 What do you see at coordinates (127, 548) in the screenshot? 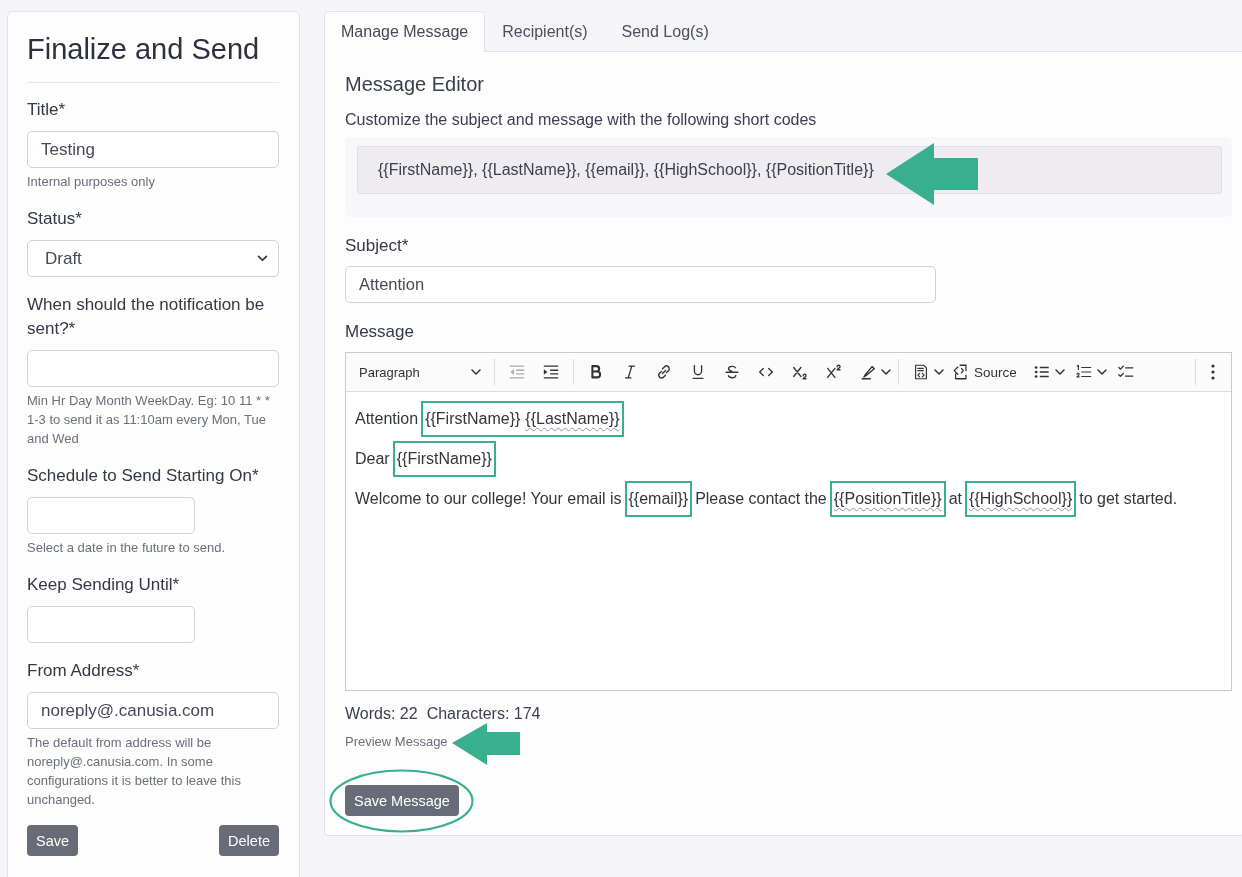
I see `help-text: Select a date in the future to send.` at bounding box center [127, 548].